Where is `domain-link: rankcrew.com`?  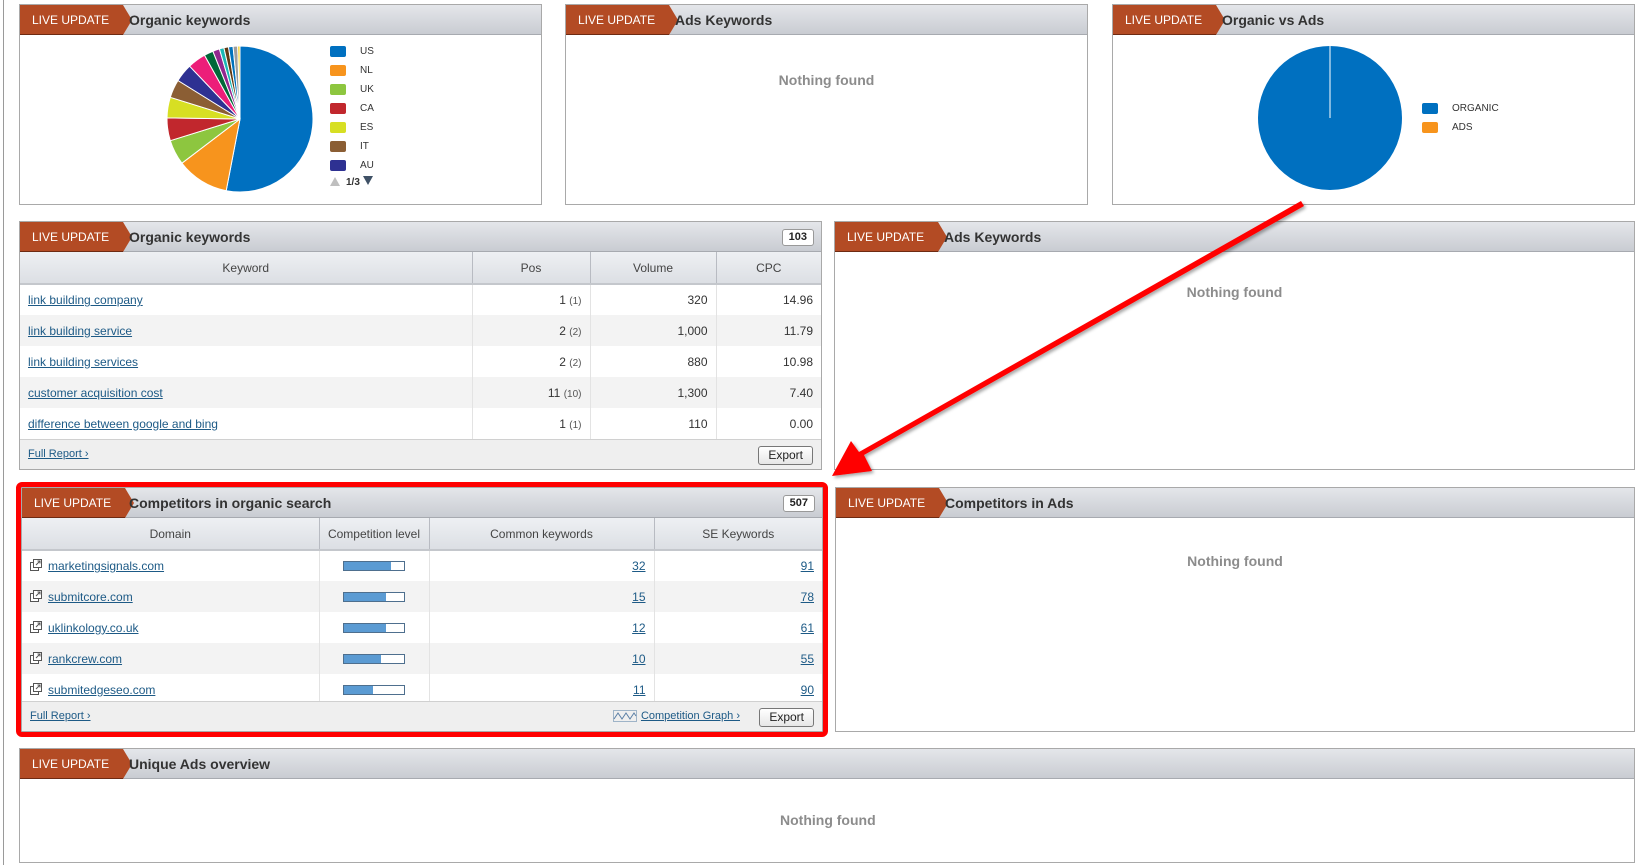 domain-link: rankcrew.com is located at coordinates (85, 659).